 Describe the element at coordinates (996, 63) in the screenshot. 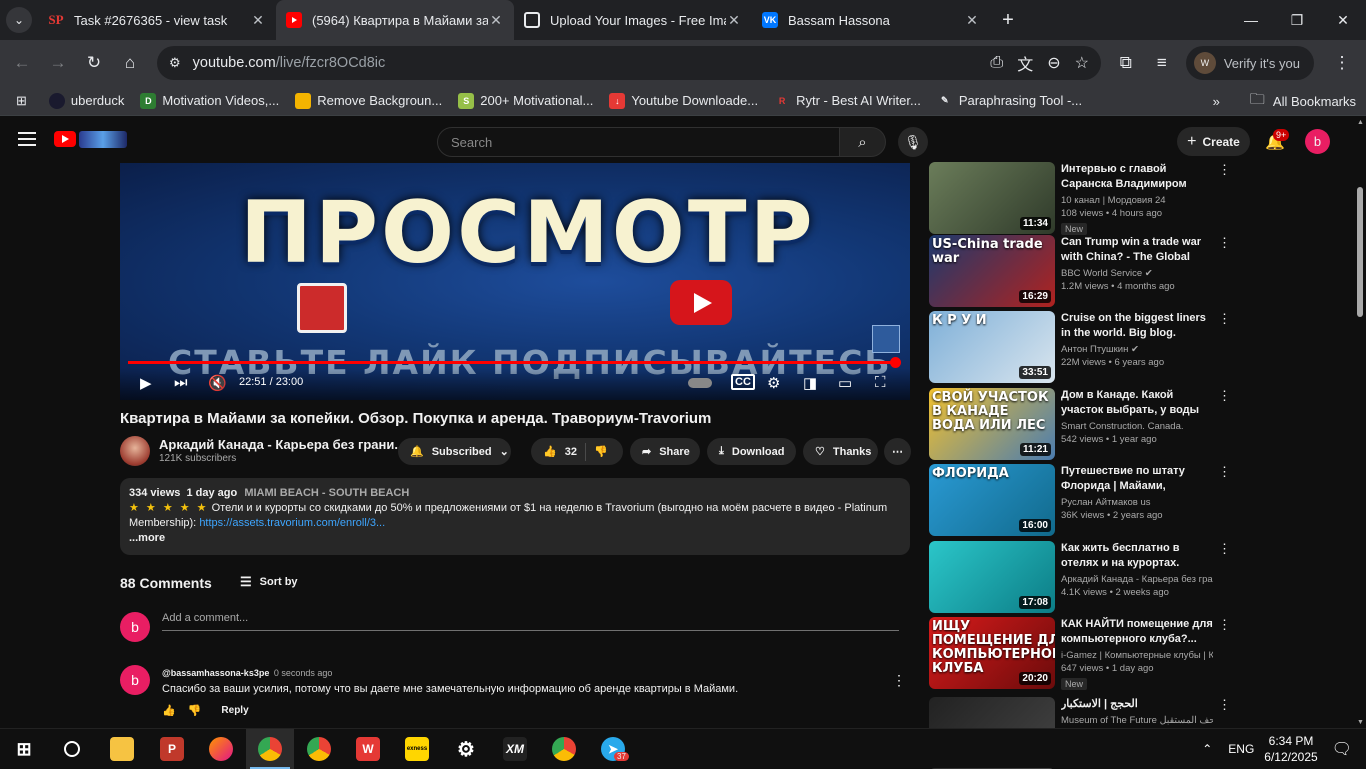

I see `install-app-icon: ⎙` at that location.